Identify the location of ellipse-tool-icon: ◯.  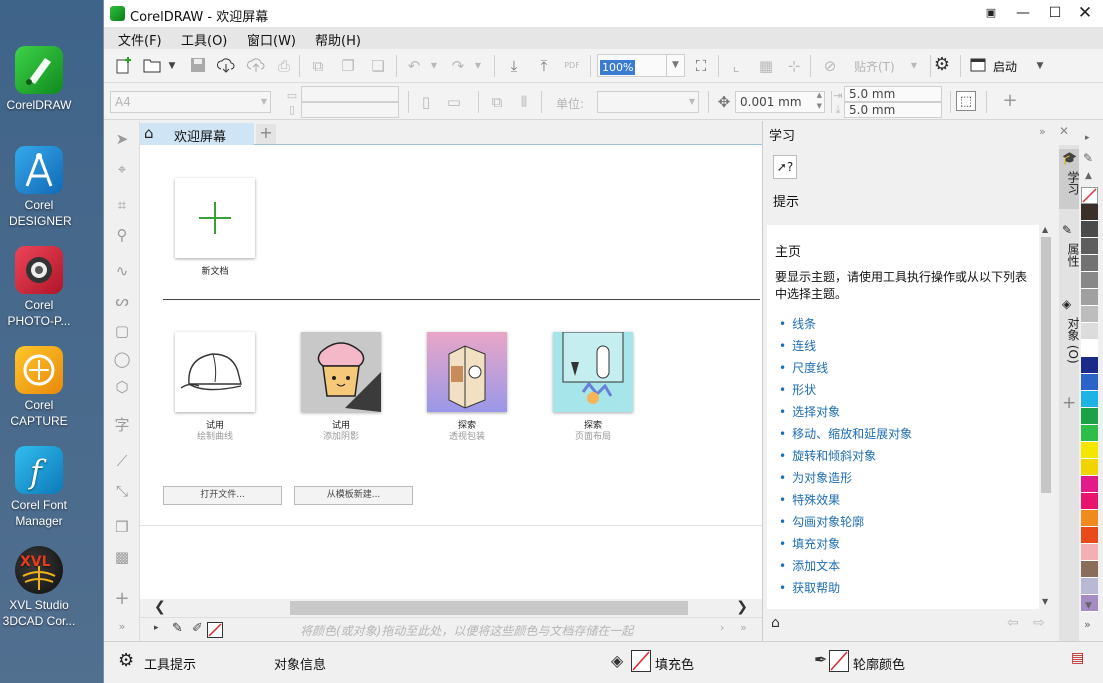
(122, 359).